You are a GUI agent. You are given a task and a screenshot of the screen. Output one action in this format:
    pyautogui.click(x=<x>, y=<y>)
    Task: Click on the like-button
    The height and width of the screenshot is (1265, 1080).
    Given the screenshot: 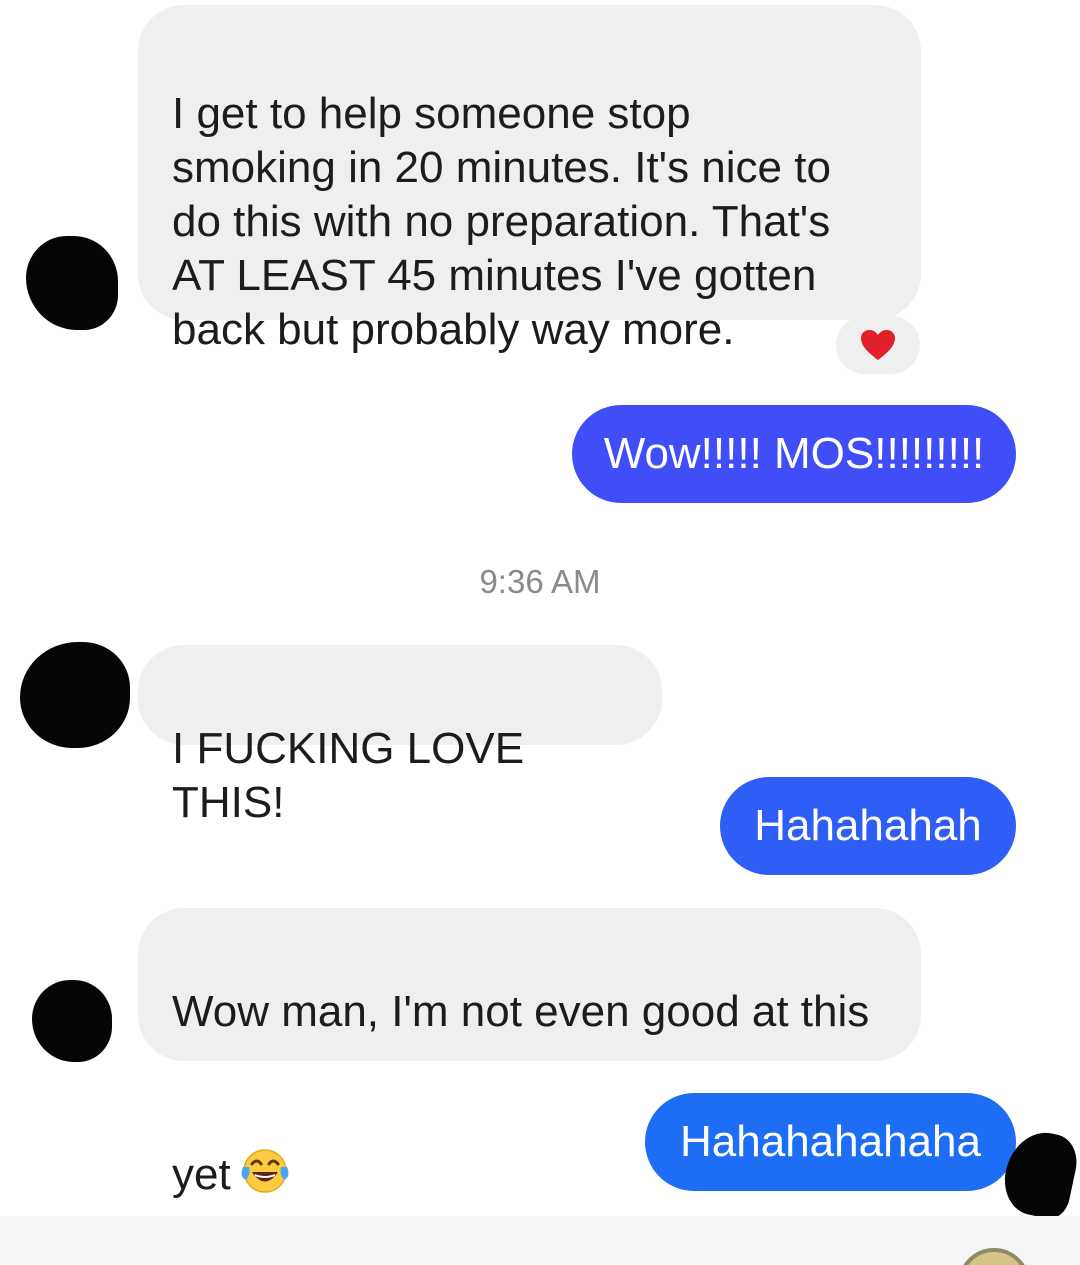 What is the action you would take?
    pyautogui.click(x=994, y=1256)
    